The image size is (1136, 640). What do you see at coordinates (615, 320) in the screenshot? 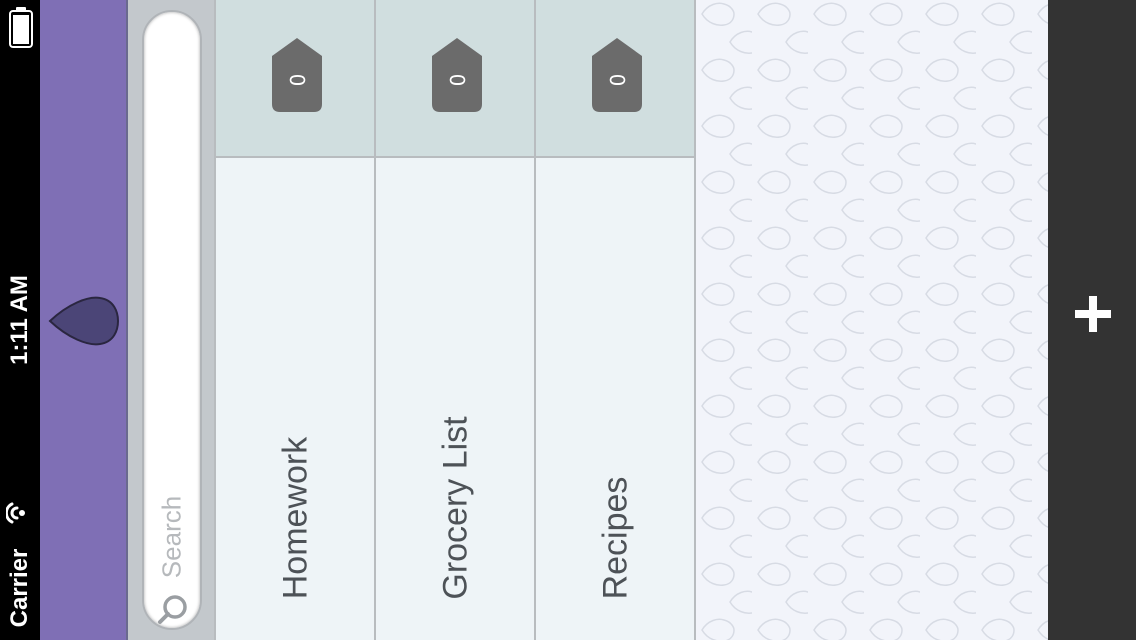
I see `list-item-recipes: 0 Recipes` at bounding box center [615, 320].